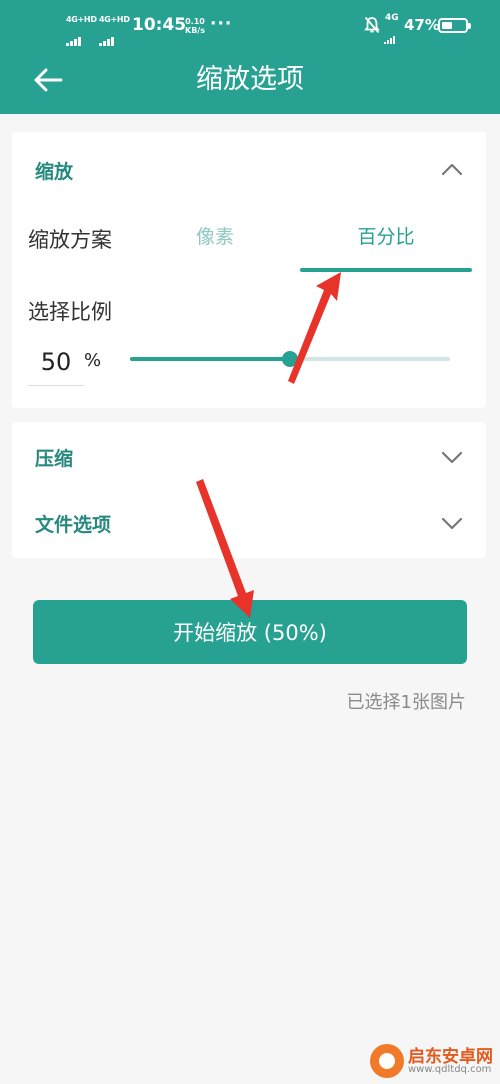 Image resolution: width=500 pixels, height=1084 pixels. Describe the element at coordinates (450, 1069) in the screenshot. I see `watermark-url: www.qdltdq.com` at that location.